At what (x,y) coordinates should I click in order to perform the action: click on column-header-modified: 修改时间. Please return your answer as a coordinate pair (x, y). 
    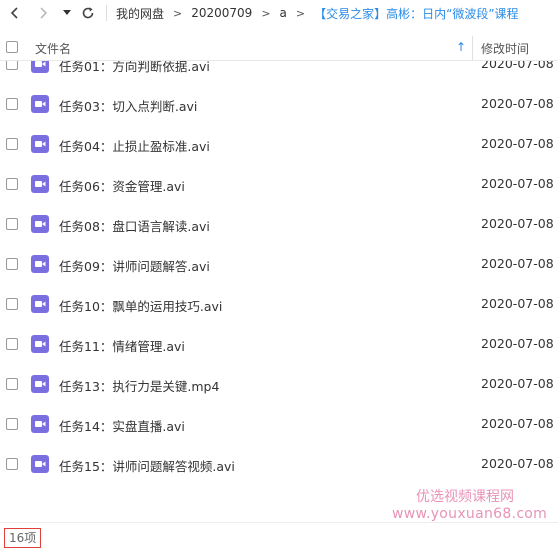
    Looking at the image, I should click on (505, 48).